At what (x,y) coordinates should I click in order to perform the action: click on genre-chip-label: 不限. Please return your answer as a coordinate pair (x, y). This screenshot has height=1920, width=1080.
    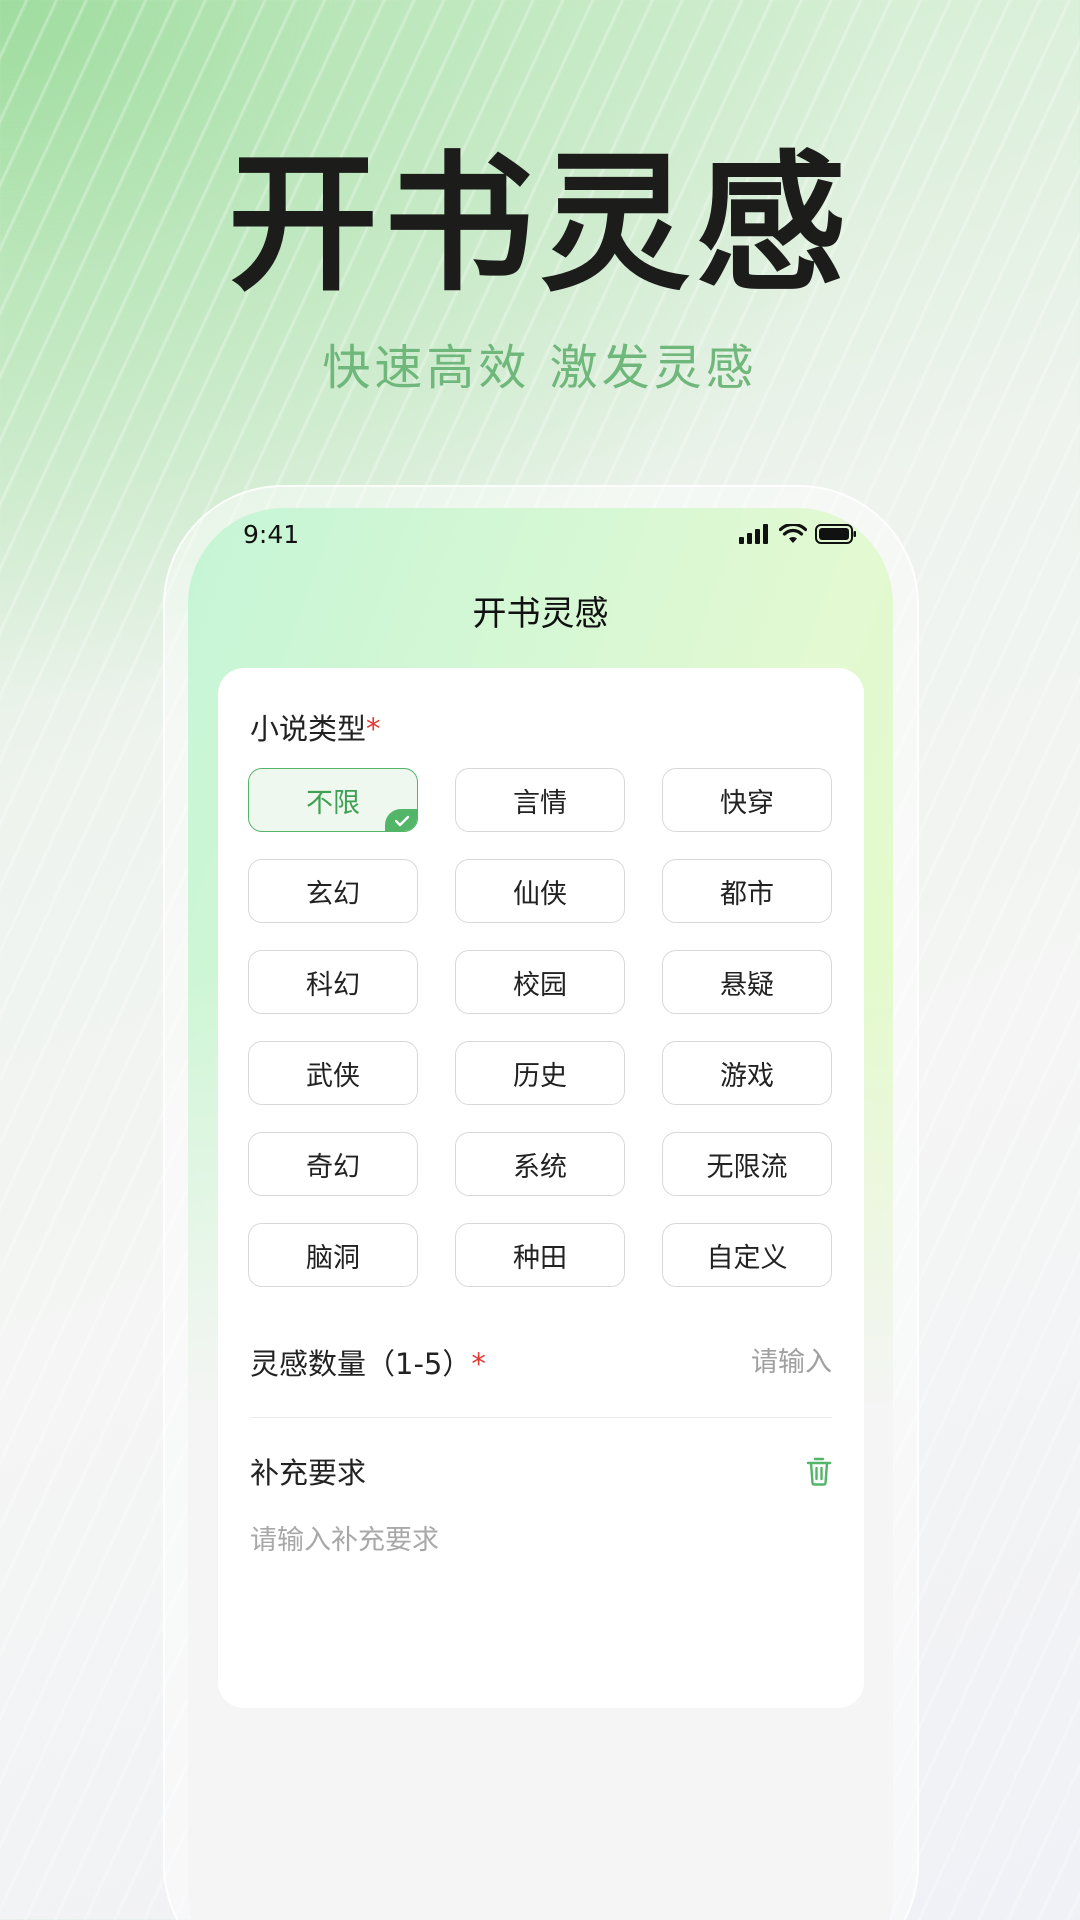
    Looking at the image, I should click on (333, 803).